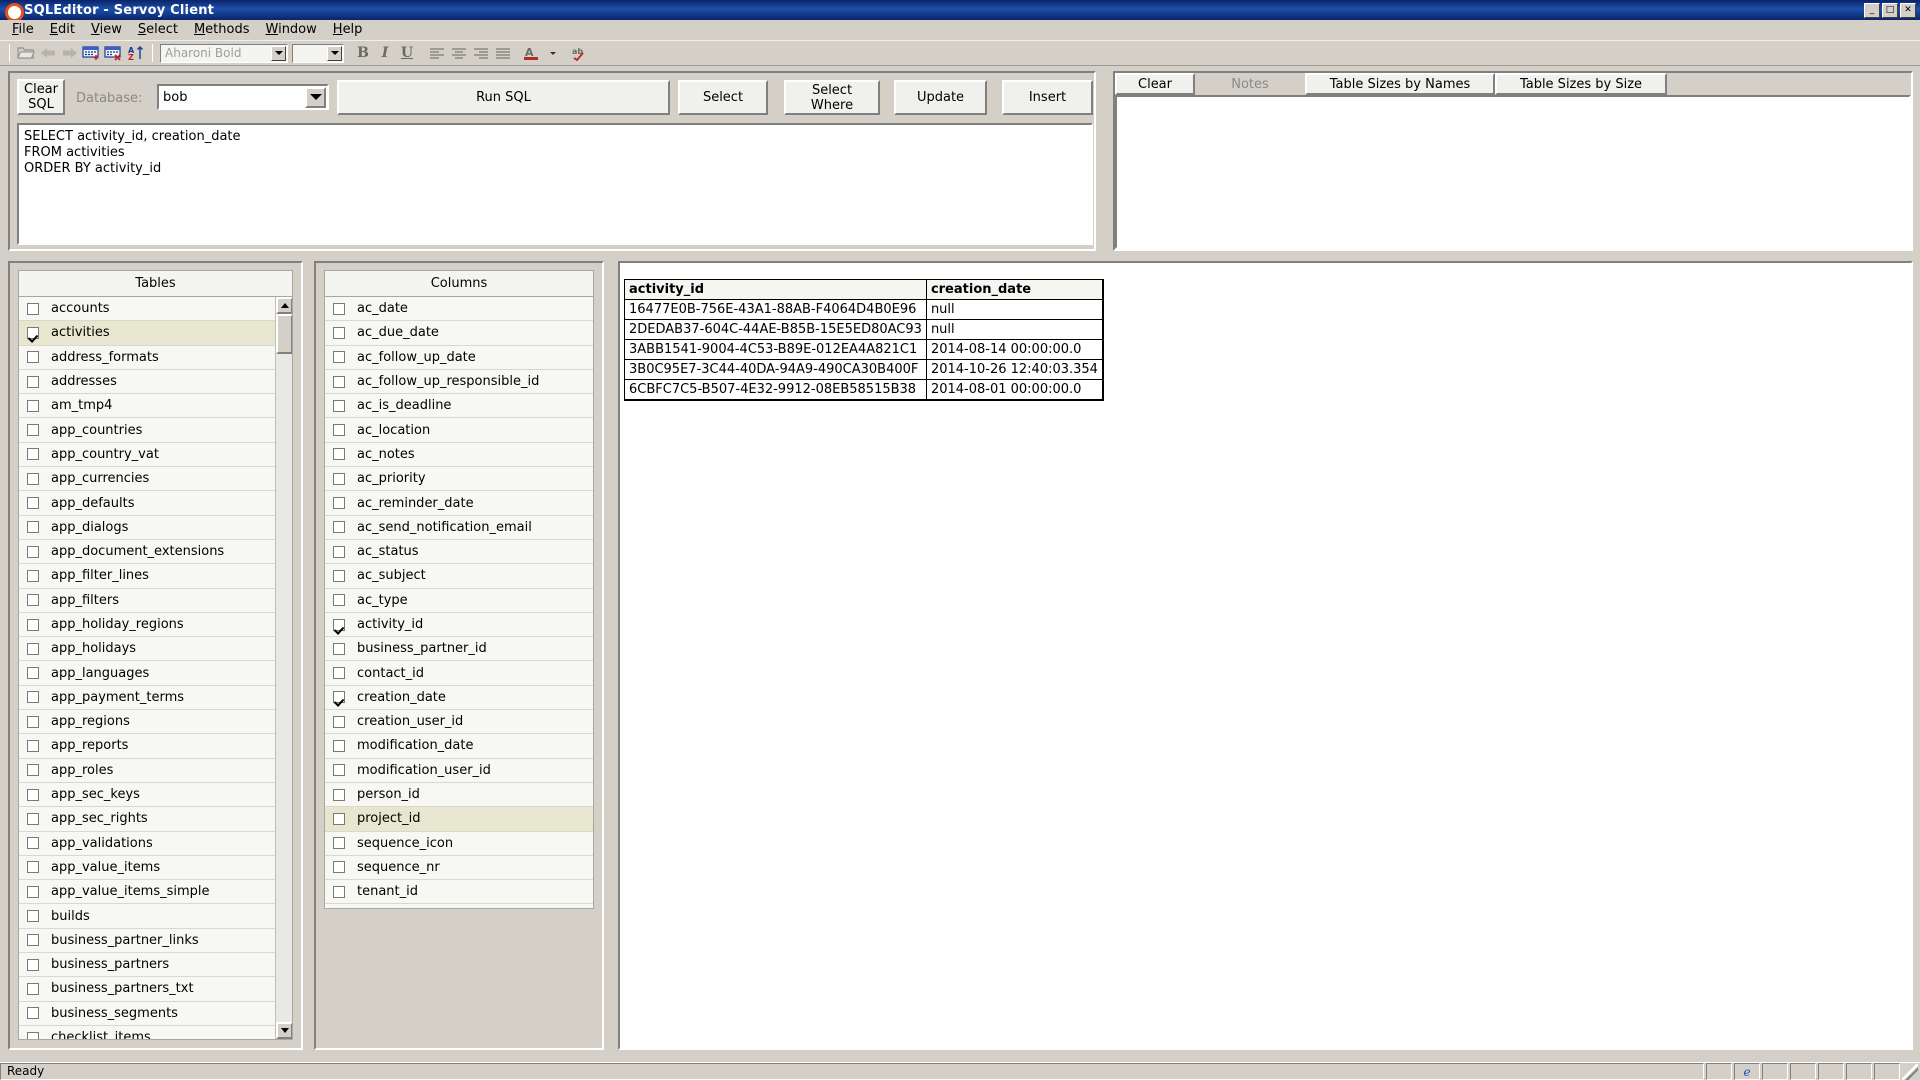 This screenshot has height=1080, width=1920. I want to click on table-item: app_holiday_regions, so click(155, 625).